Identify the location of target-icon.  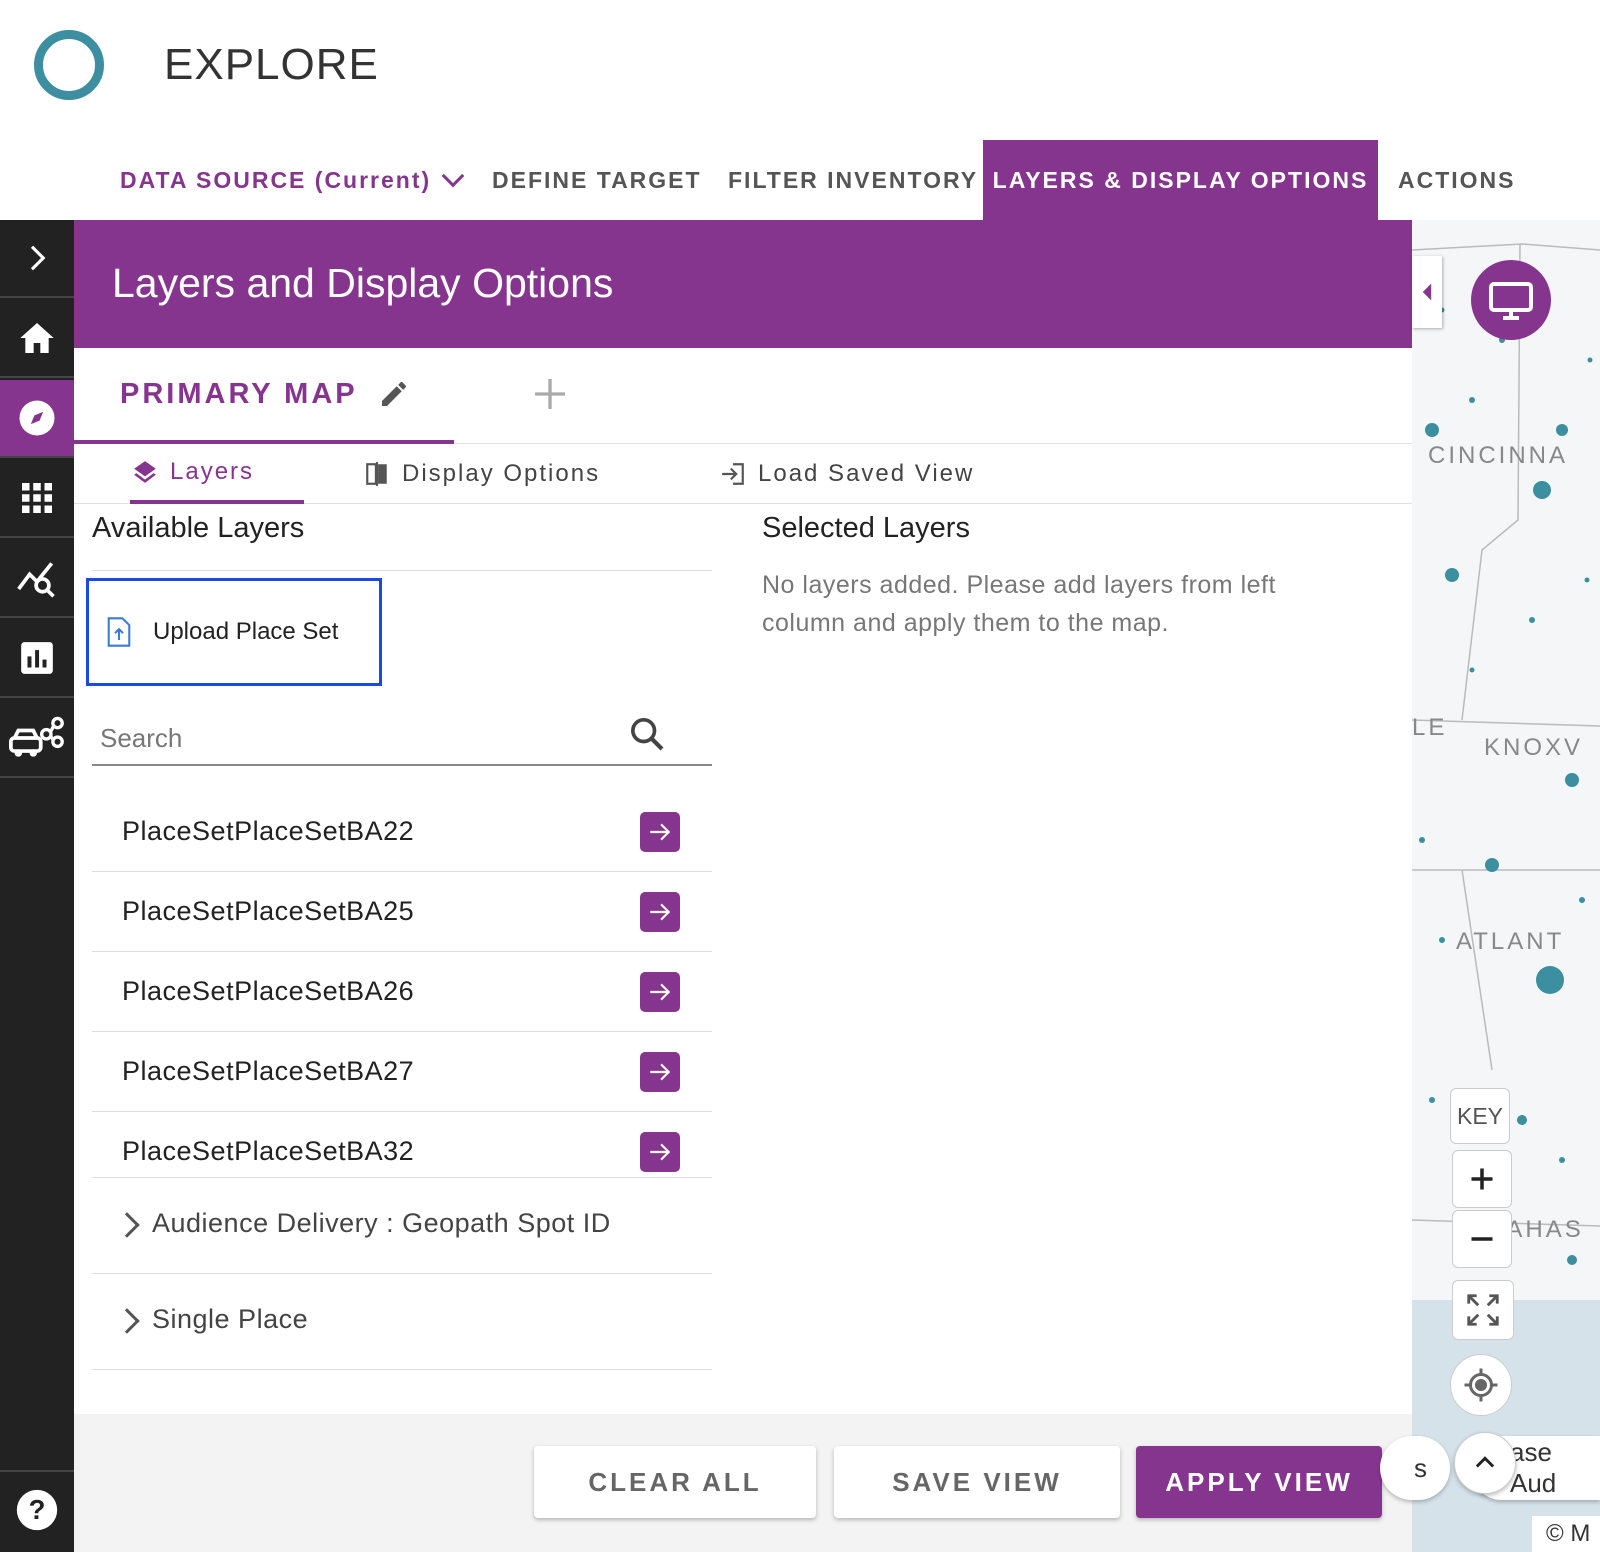
(1481, 1385).